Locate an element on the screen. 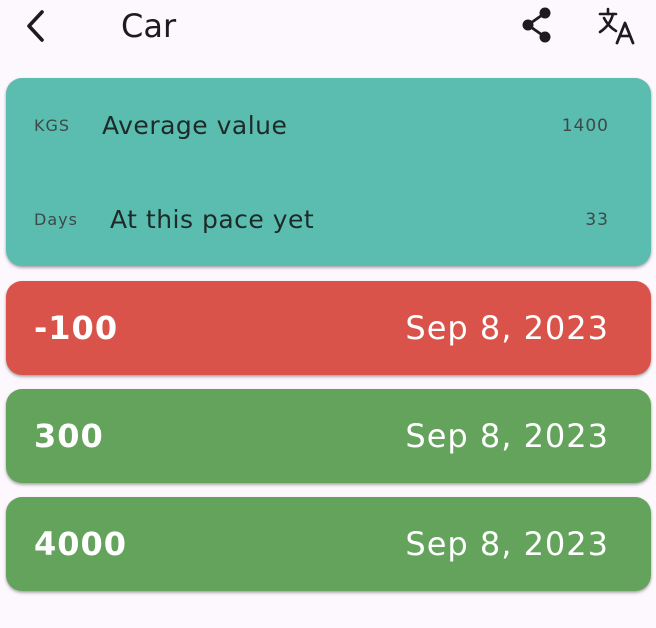  pace-unit: Days is located at coordinates (56, 219).